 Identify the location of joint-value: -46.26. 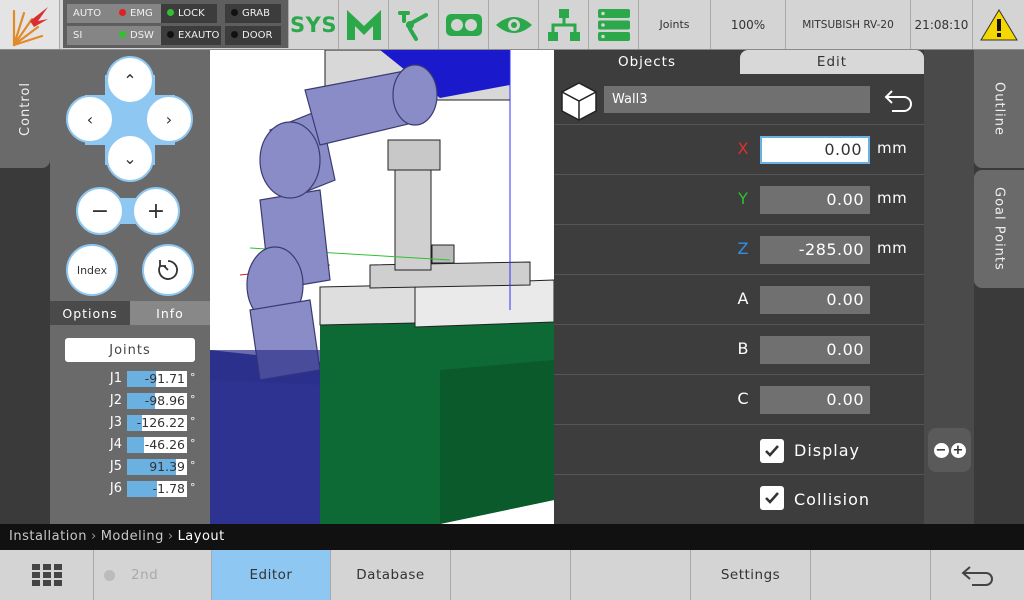
(164, 444).